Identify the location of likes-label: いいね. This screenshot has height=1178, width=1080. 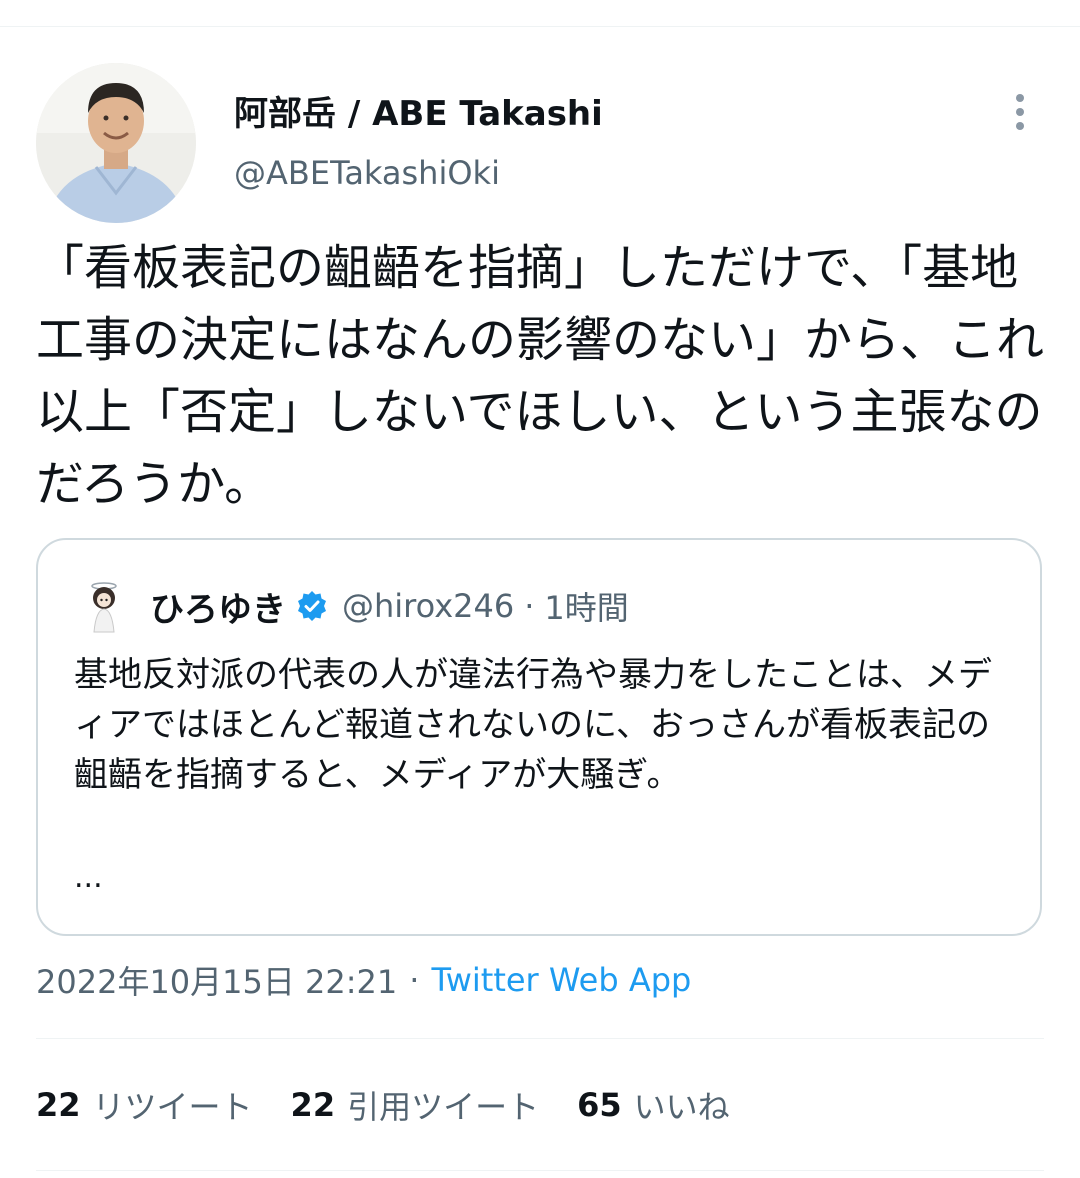
(681, 1107).